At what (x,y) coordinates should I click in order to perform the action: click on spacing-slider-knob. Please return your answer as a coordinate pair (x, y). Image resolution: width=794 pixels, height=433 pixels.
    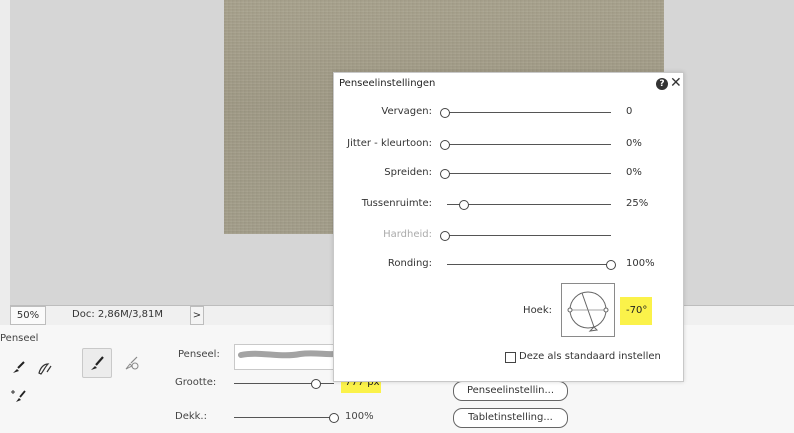
    Looking at the image, I should click on (464, 205).